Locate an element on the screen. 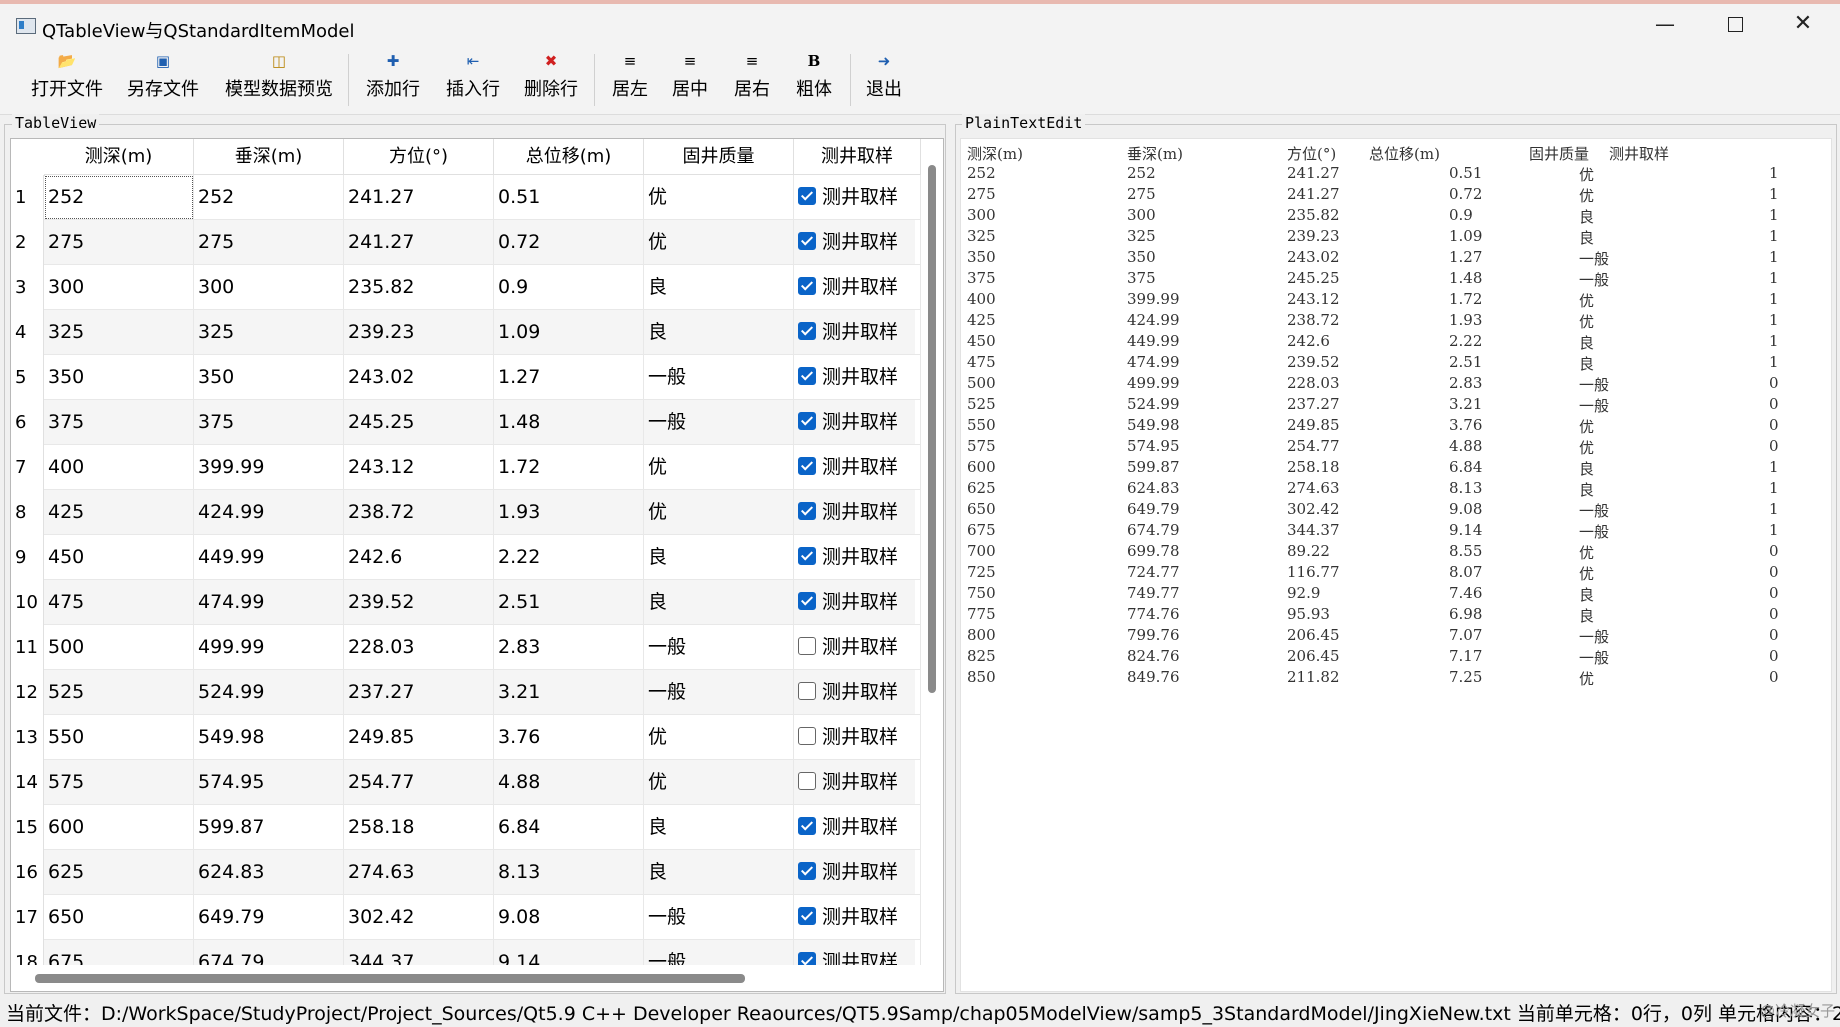 The height and width of the screenshot is (1027, 1840). open-file-button: 📂 打开文件 is located at coordinates (67, 79).